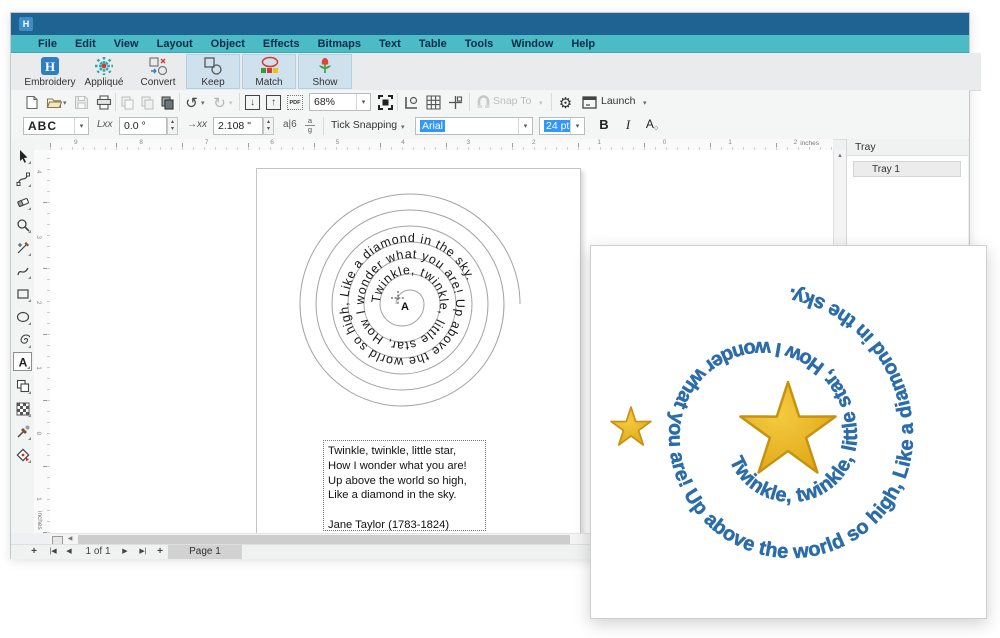  Describe the element at coordinates (81, 102) in the screenshot. I see `save-design-button` at that location.